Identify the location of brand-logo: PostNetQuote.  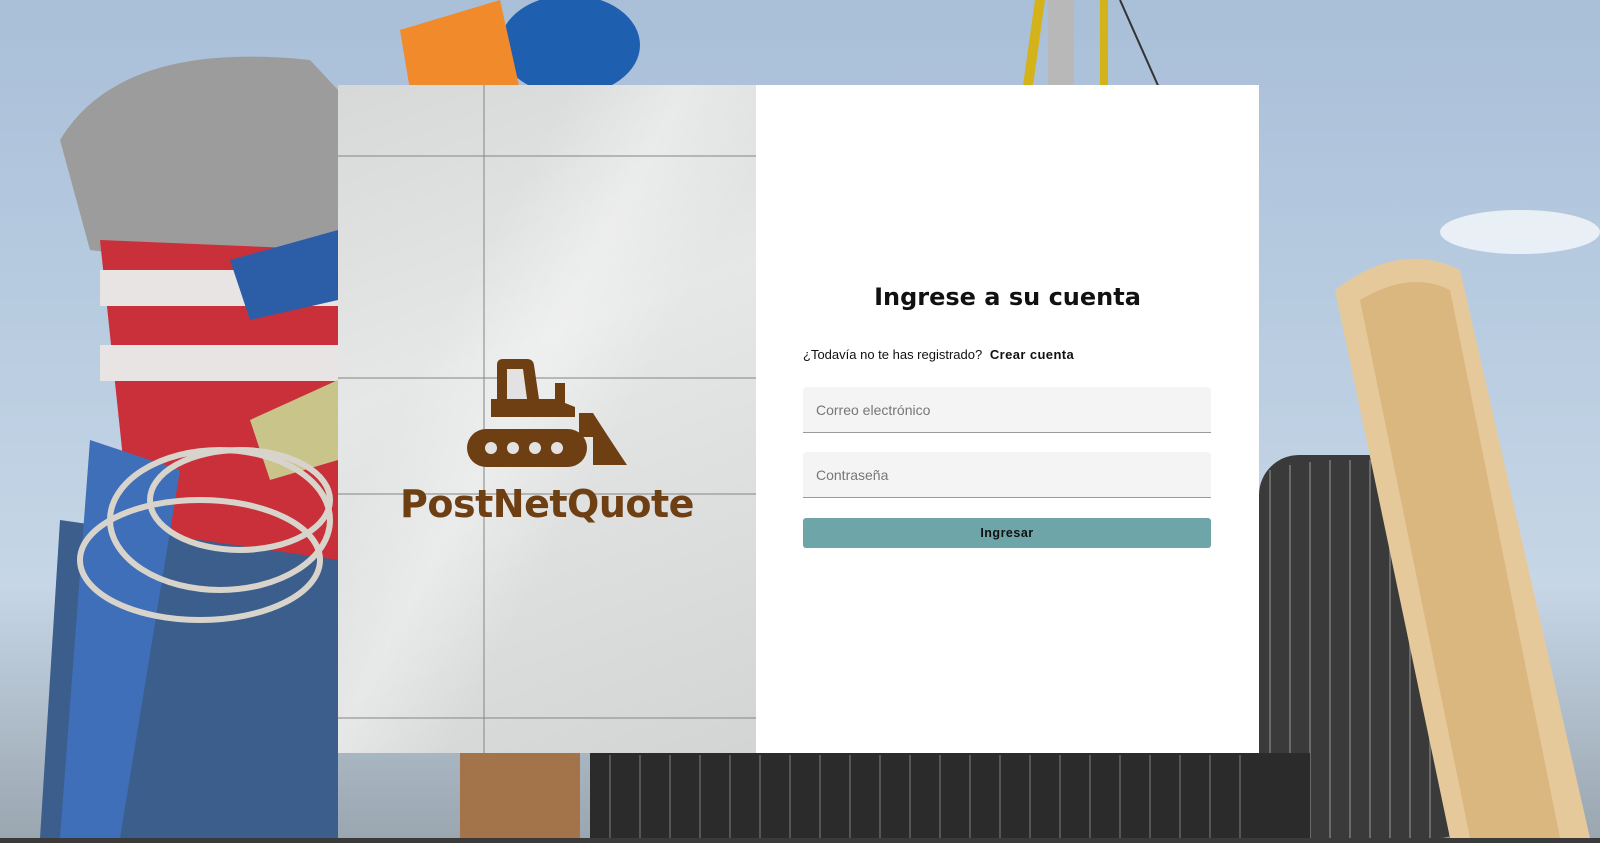
(547, 440).